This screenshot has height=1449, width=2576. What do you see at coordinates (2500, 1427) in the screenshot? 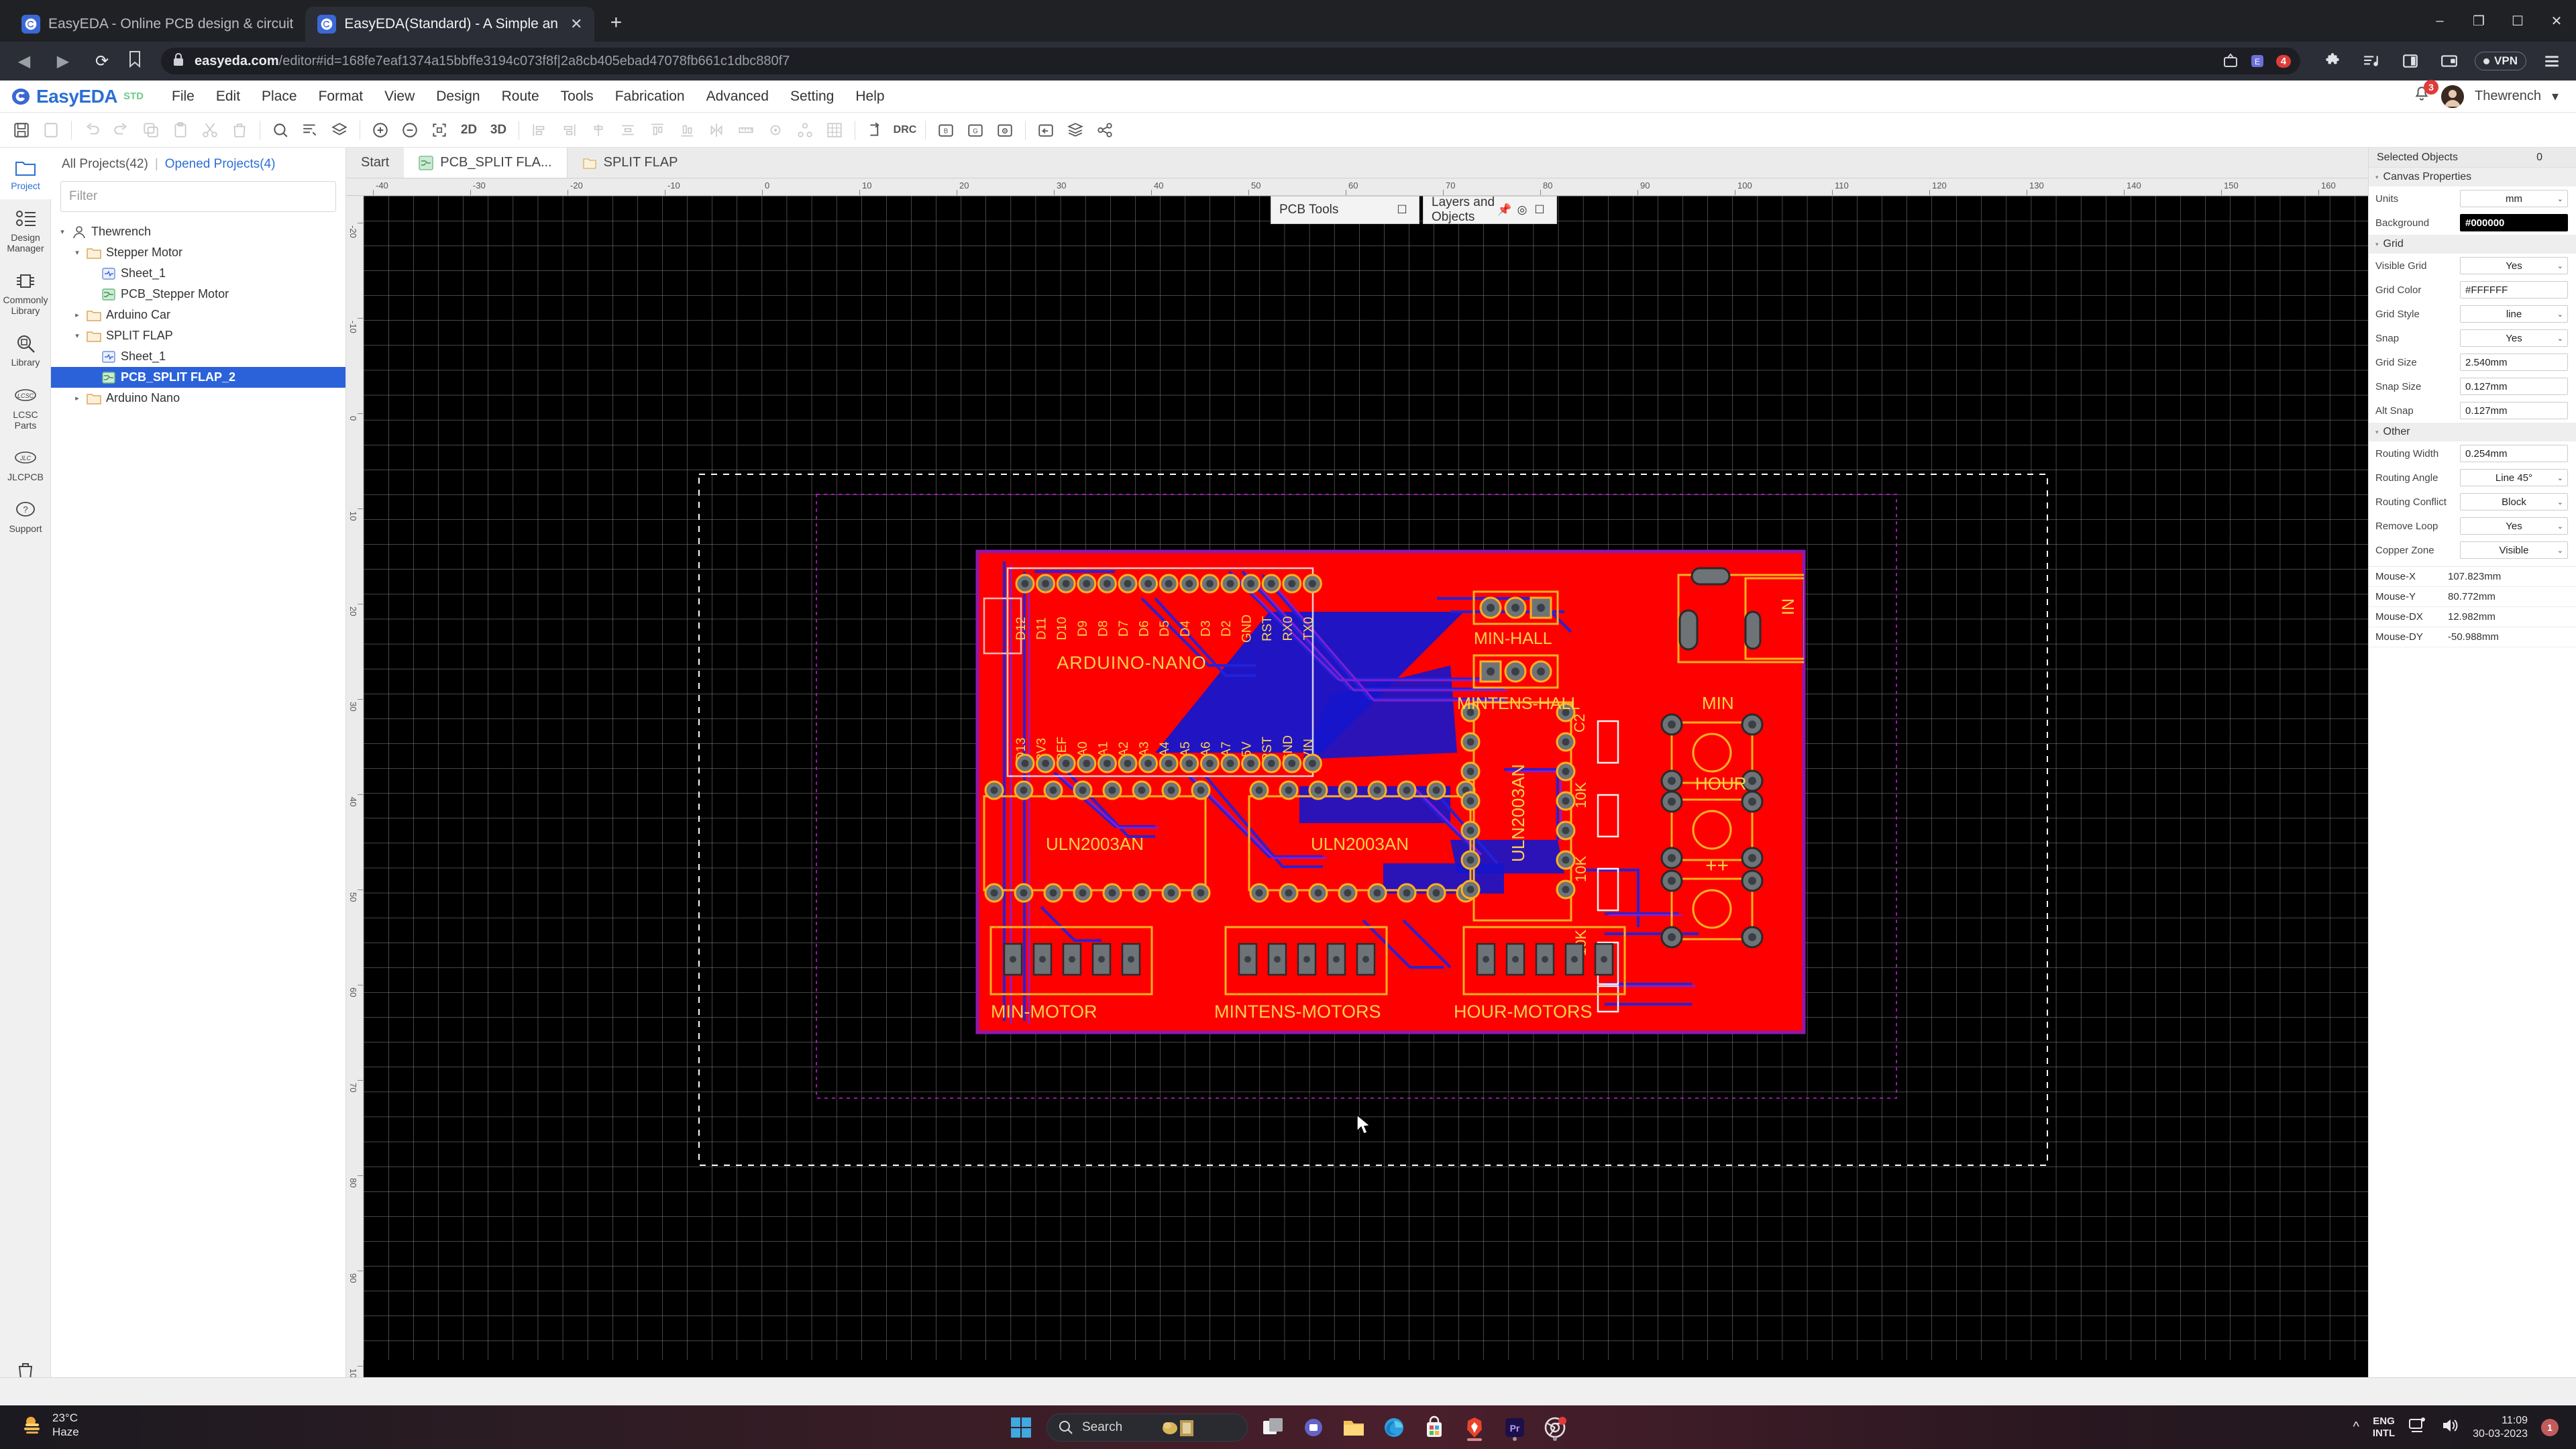
I see `clock: 11:09 30-03-2023` at bounding box center [2500, 1427].